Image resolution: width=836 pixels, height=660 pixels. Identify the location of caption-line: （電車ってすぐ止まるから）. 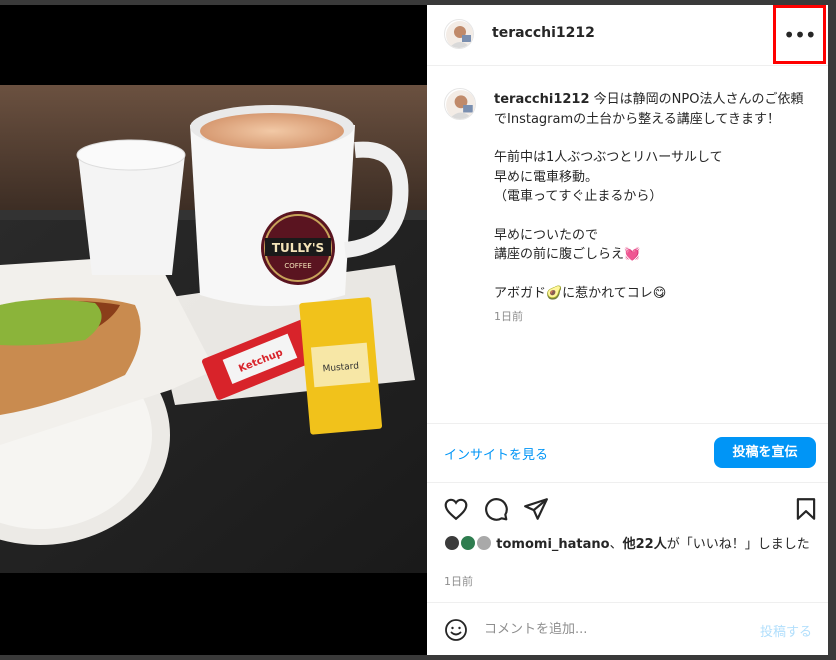
(578, 196).